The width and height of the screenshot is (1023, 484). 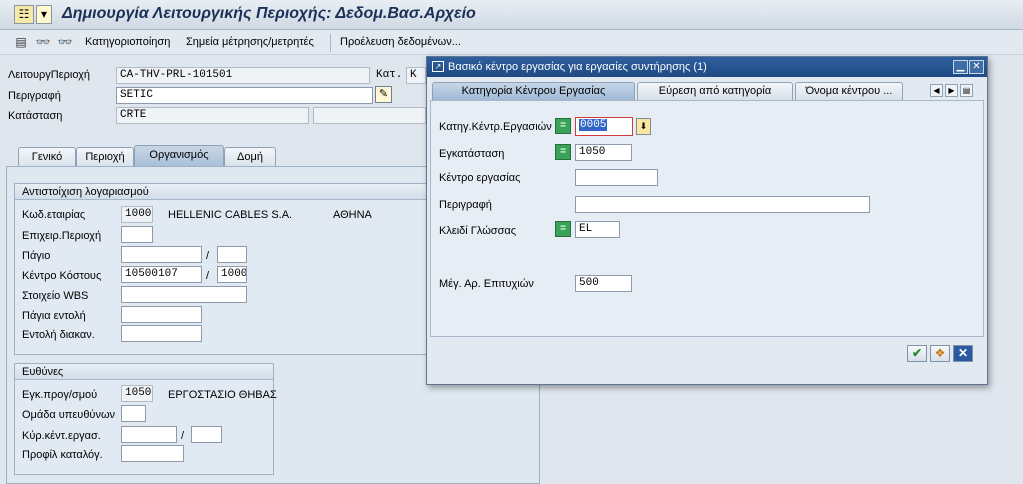 What do you see at coordinates (603, 152) in the screenshot?
I see `plant-field: 1050` at bounding box center [603, 152].